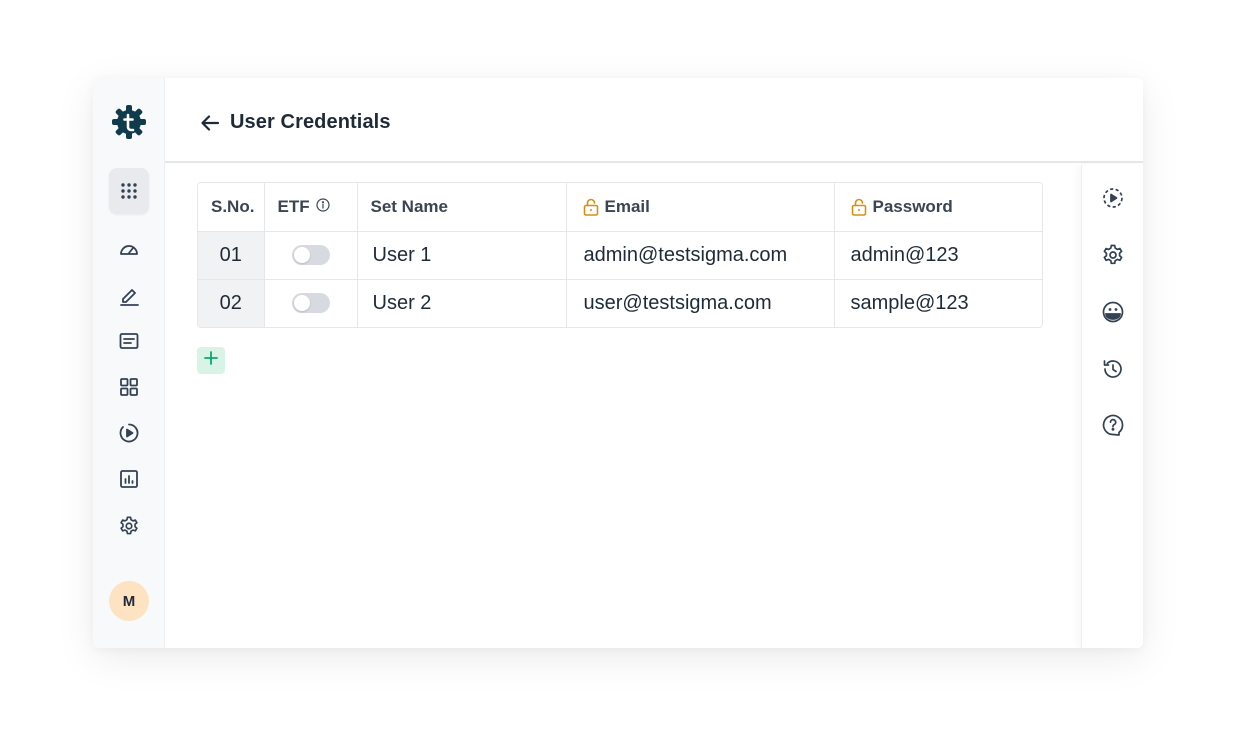  I want to click on help-circle-icon, so click(1113, 425).